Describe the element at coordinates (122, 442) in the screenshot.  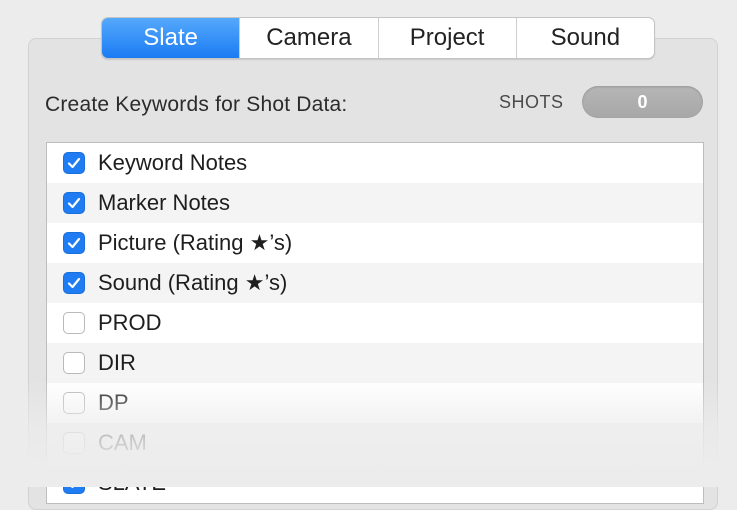
I see `keyword-label: CAM` at that location.